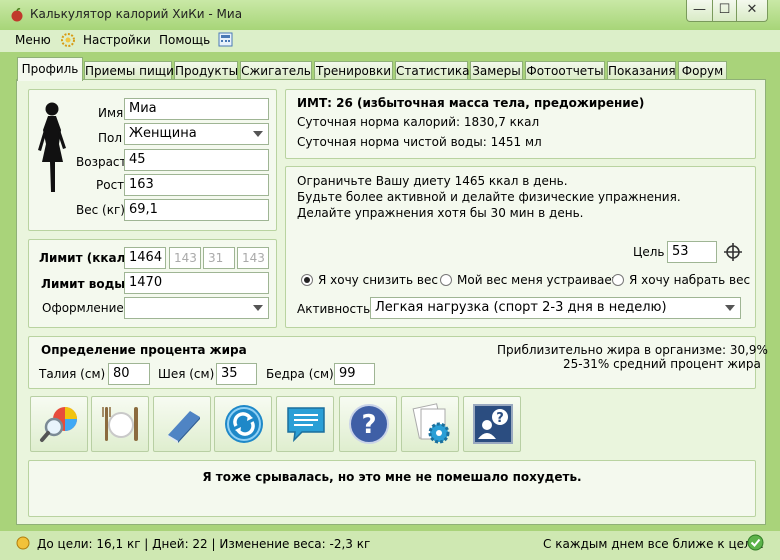  I want to click on tab-measurements: Замеры, so click(496, 70).